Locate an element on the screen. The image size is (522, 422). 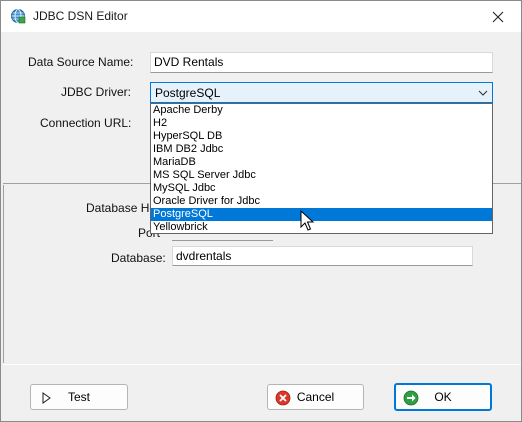
dropdown-option: MariaDB is located at coordinates (321, 162).